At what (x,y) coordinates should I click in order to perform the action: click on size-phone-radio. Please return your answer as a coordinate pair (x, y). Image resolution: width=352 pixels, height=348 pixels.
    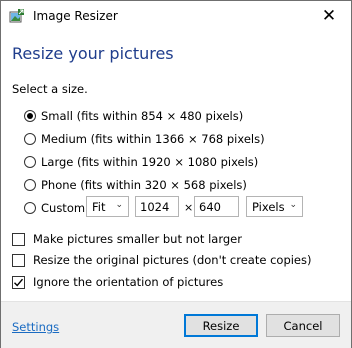
    Looking at the image, I should click on (30, 185).